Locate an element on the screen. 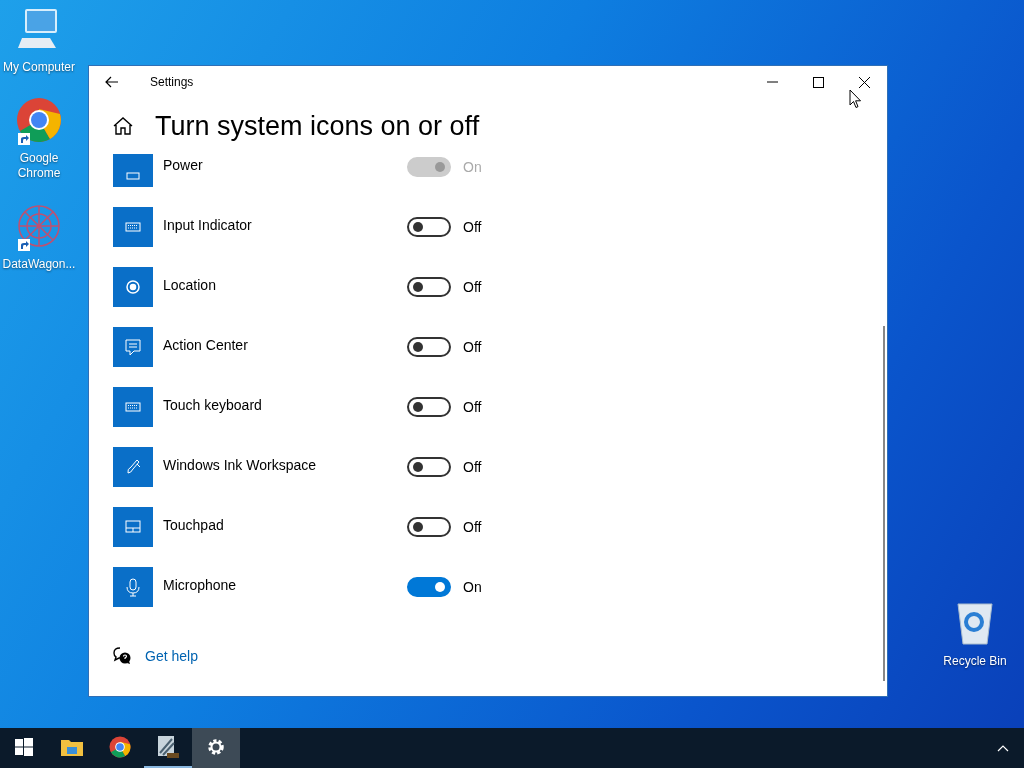  chevron-up-icon is located at coordinates (1003, 748).